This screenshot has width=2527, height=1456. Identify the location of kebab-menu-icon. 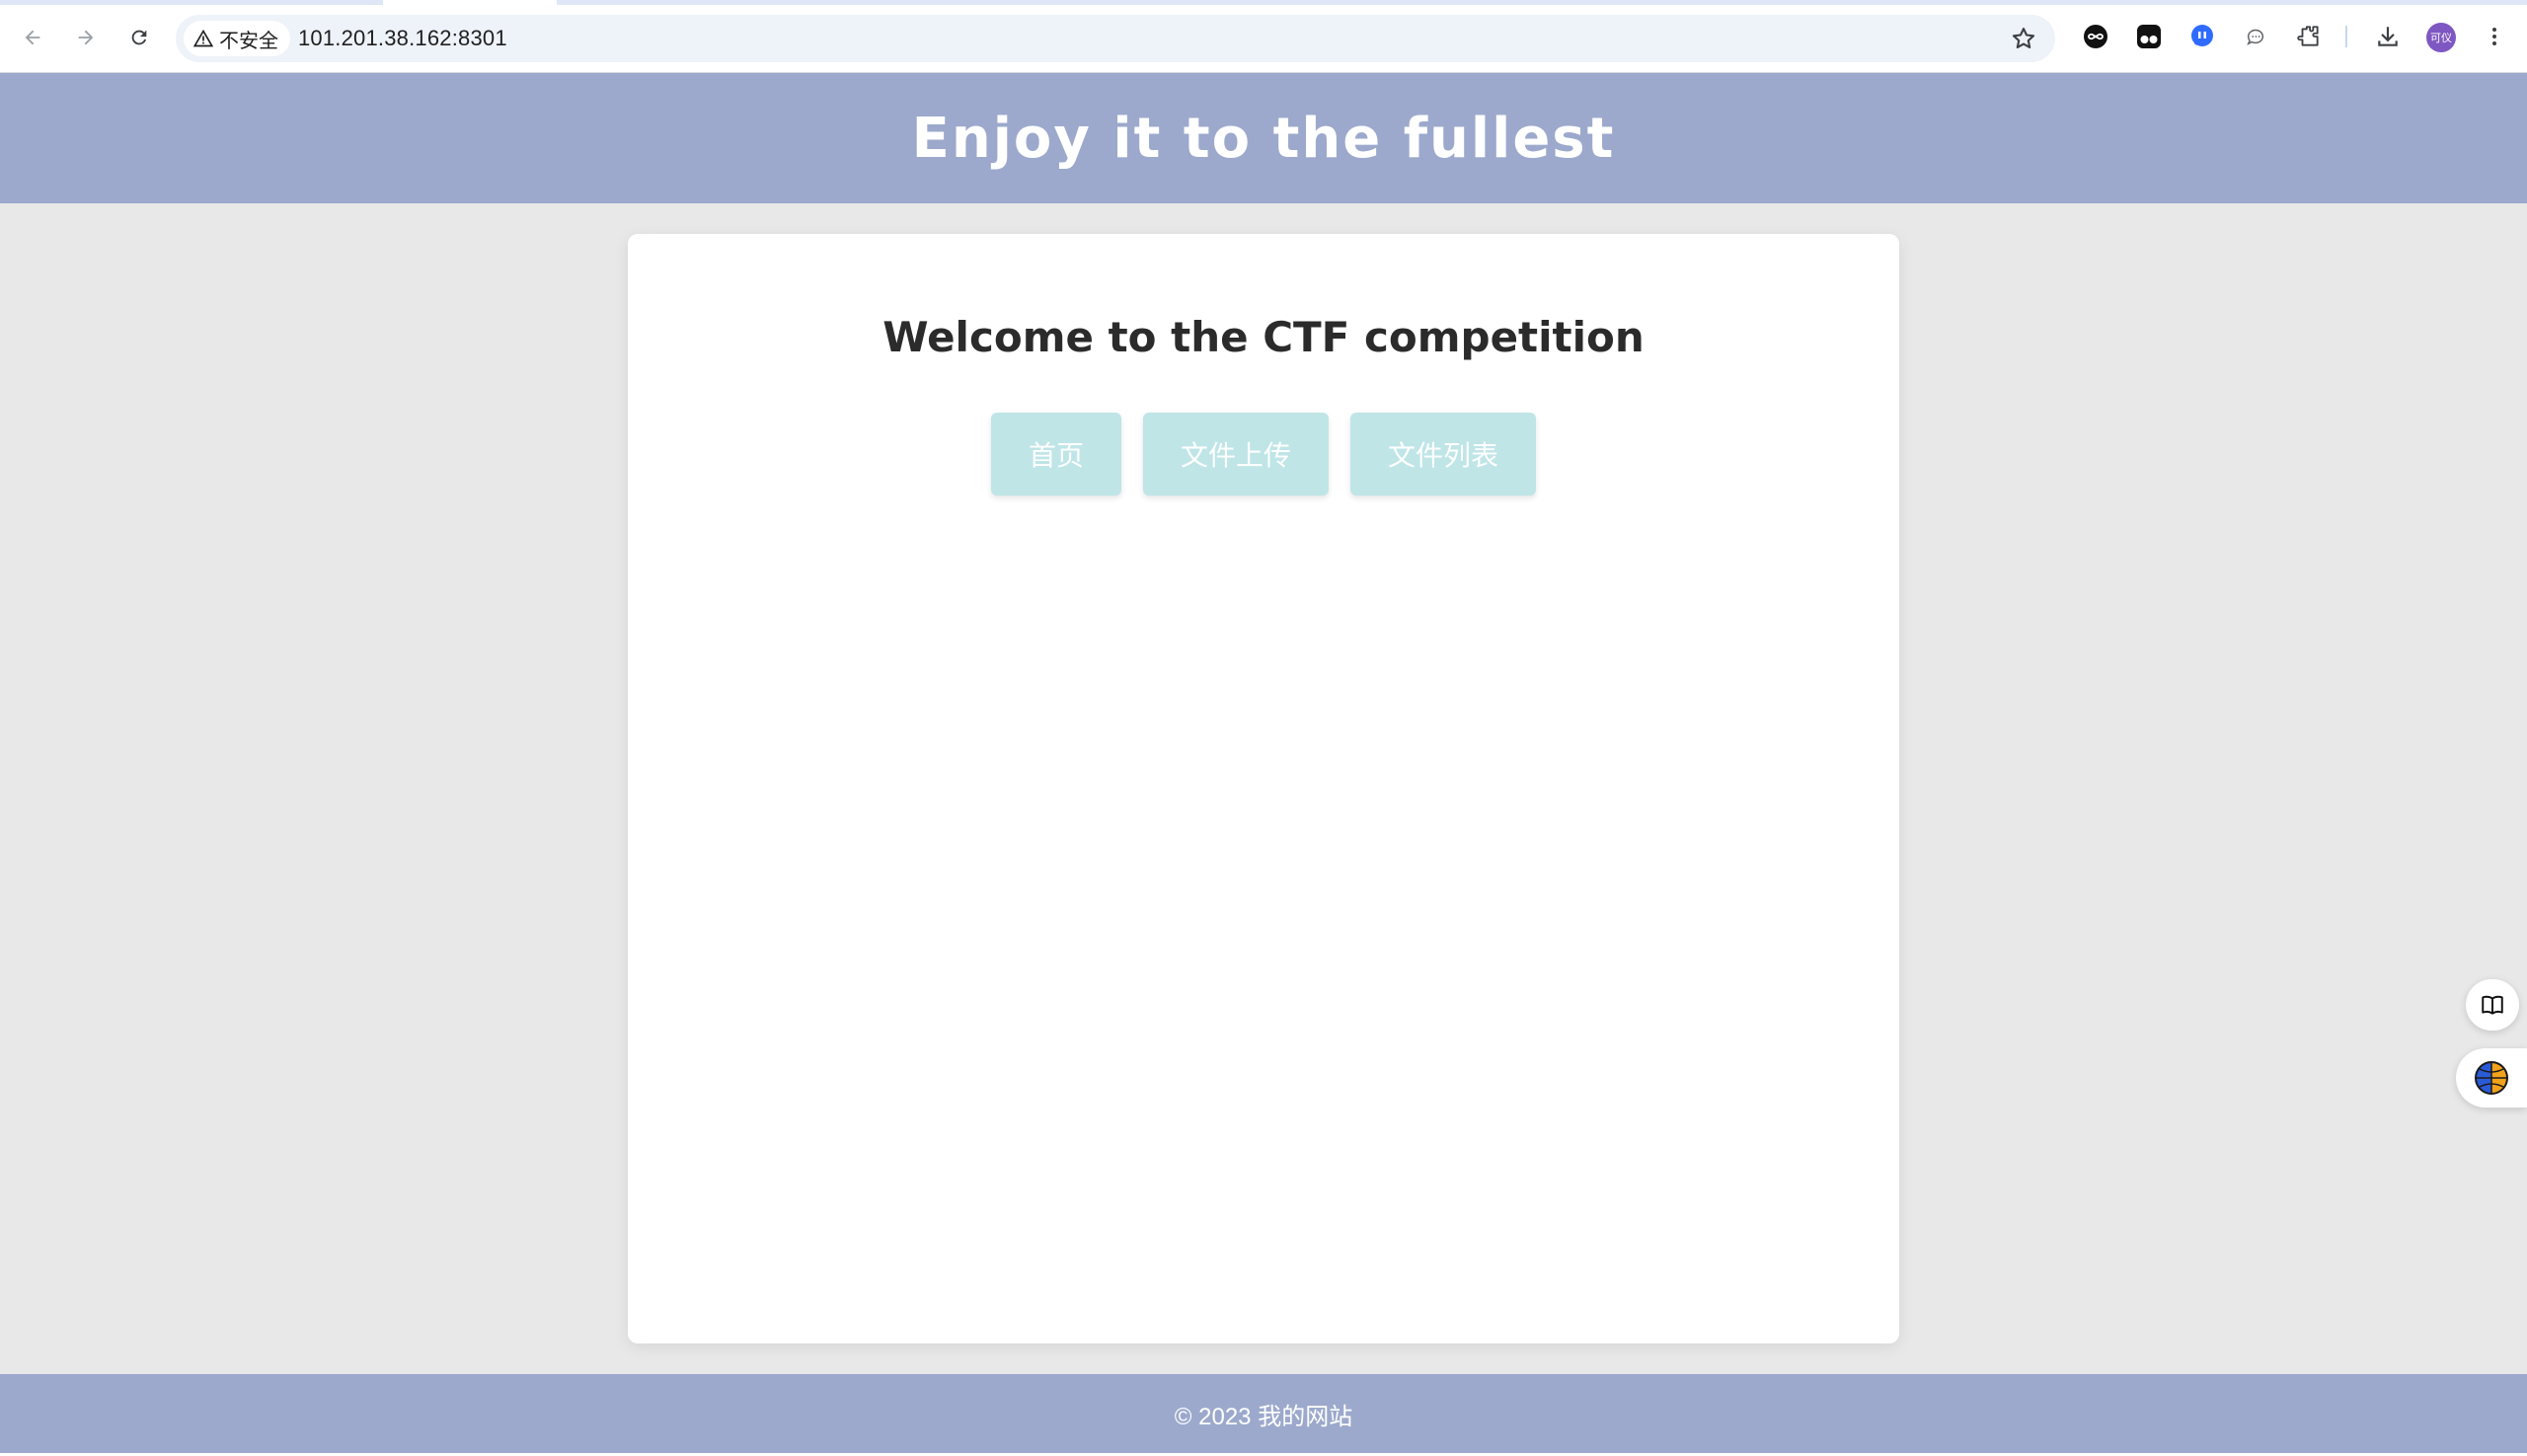
(2494, 36).